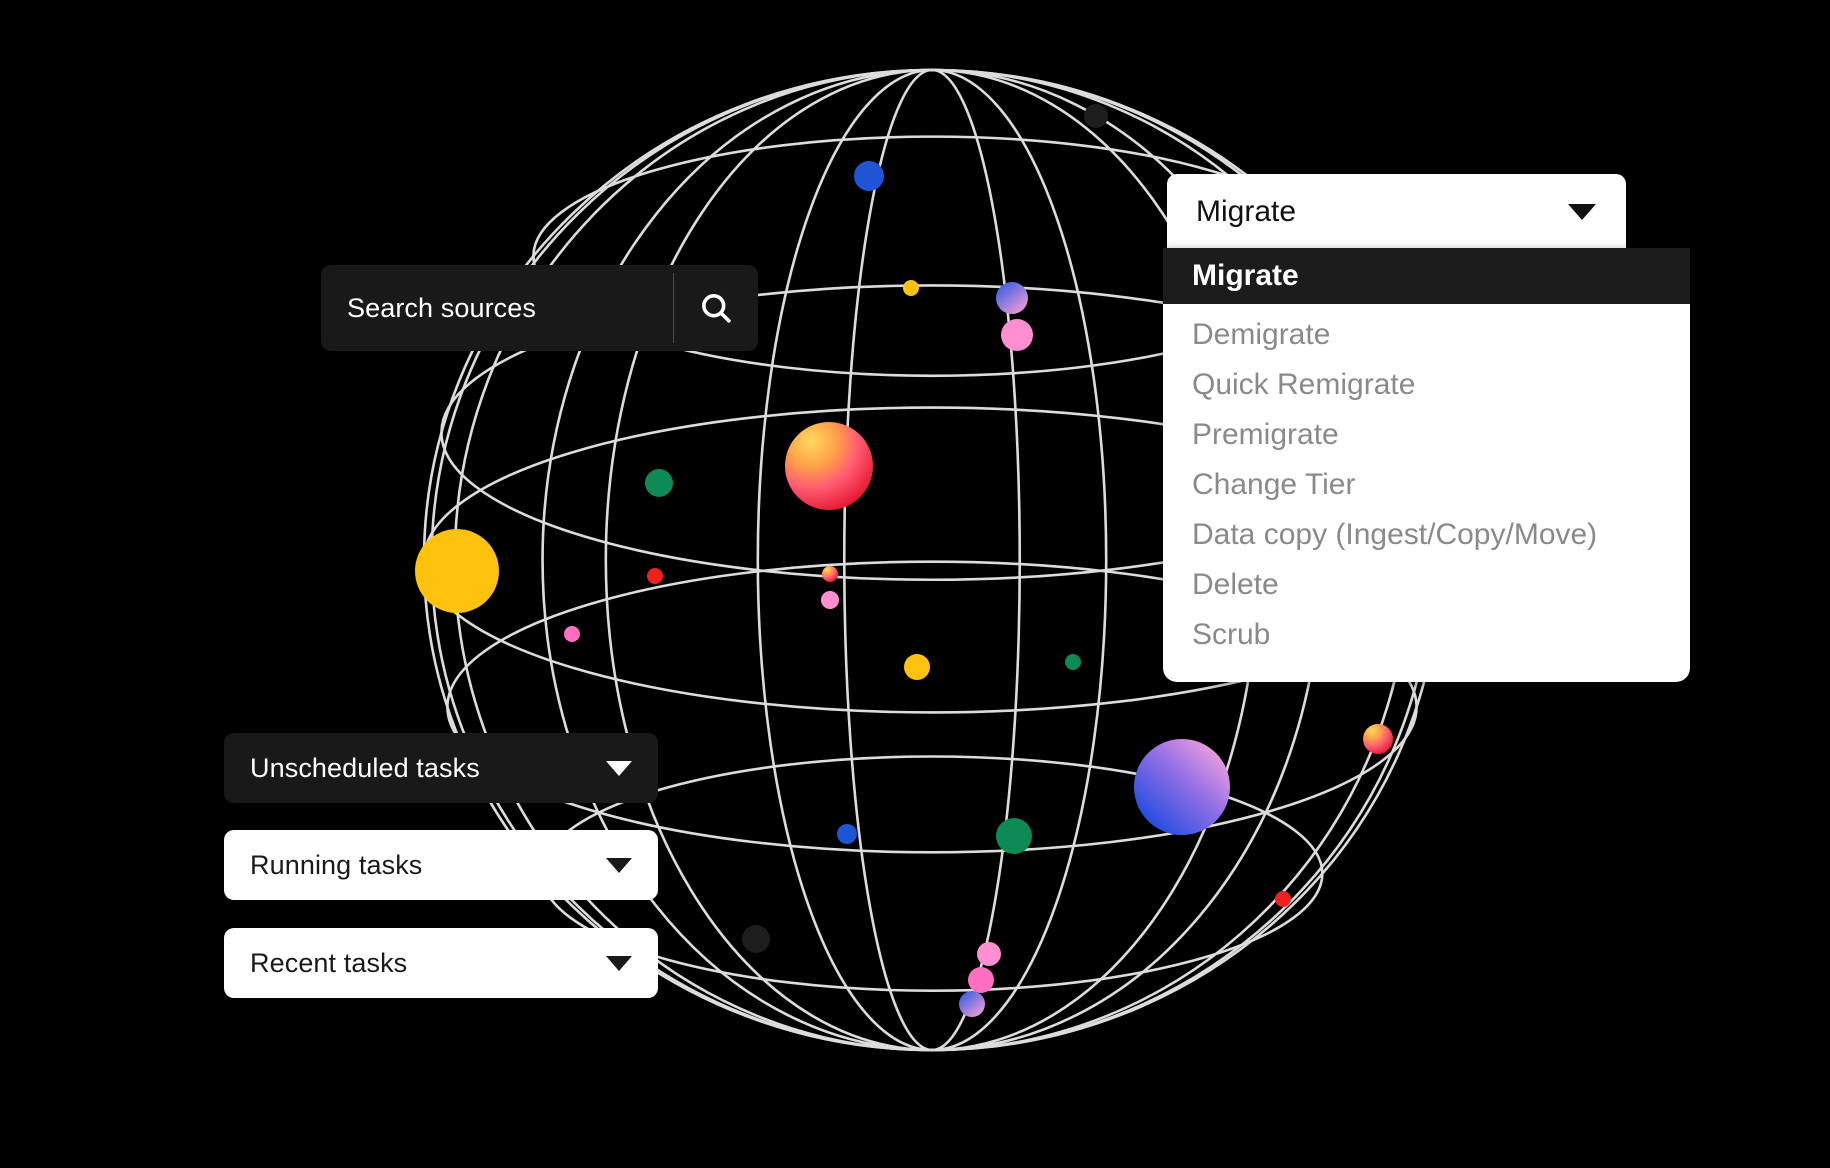  Describe the element at coordinates (1014, 836) in the screenshot. I see `globe-node-green-node-s` at that location.